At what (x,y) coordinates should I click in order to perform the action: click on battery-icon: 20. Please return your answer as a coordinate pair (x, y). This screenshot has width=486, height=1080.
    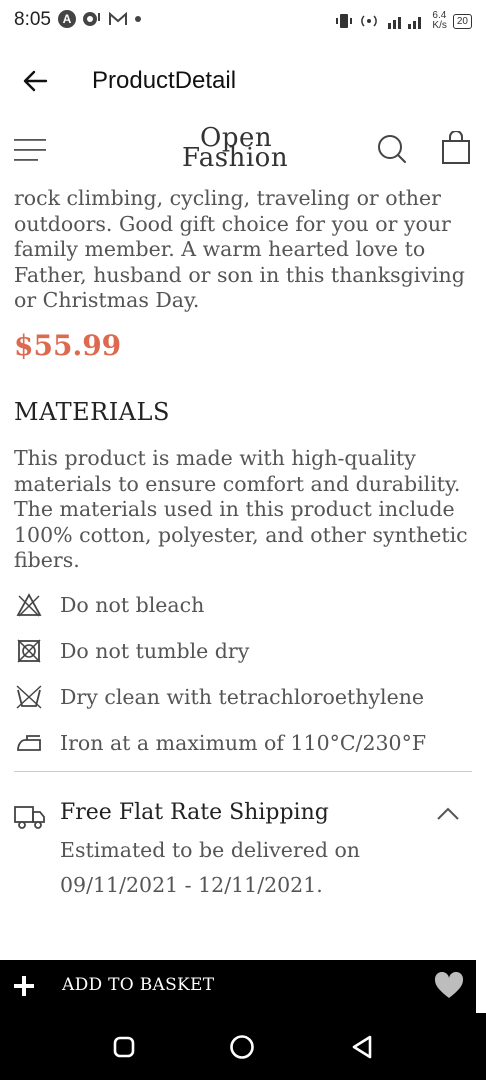
    Looking at the image, I should click on (462, 21).